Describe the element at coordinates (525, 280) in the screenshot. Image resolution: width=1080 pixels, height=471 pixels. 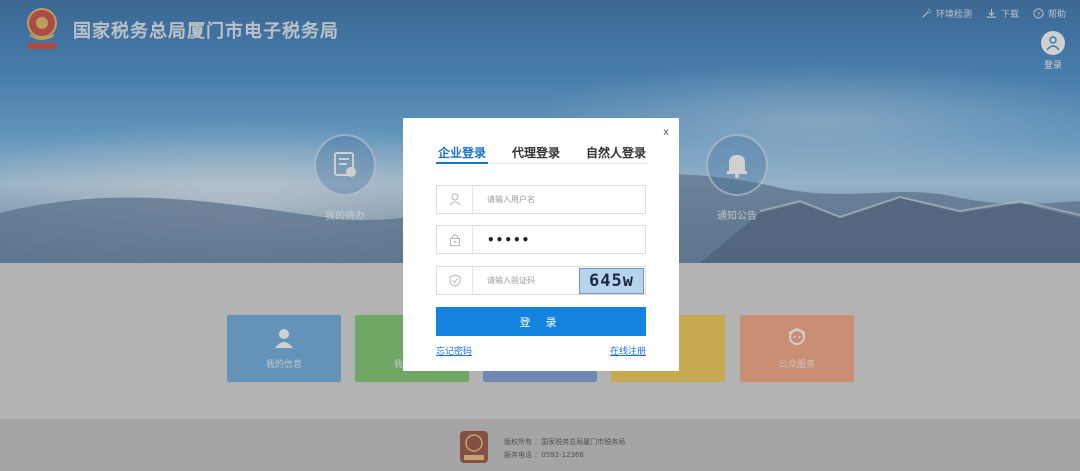
I see `captcha-input` at that location.